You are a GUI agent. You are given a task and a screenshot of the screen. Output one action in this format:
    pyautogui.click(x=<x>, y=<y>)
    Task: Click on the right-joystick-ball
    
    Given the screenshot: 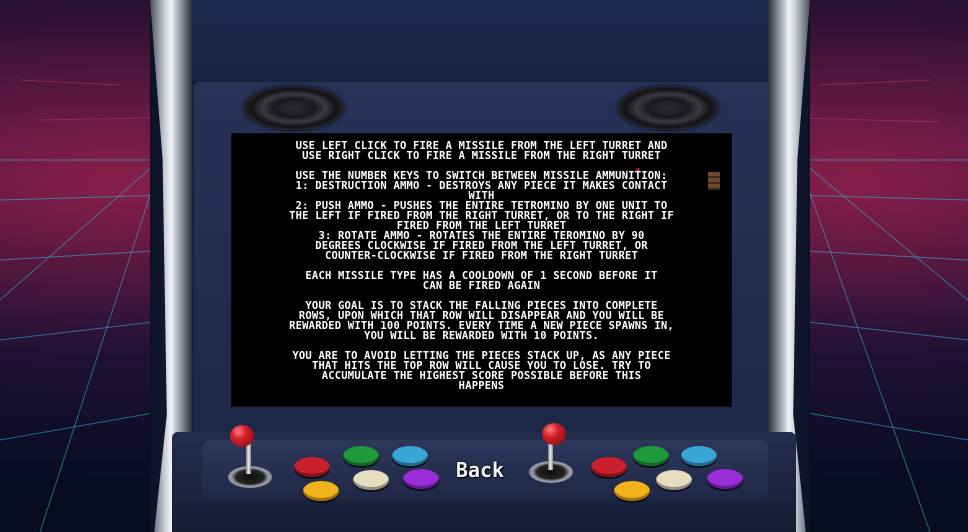 What is the action you would take?
    pyautogui.click(x=554, y=434)
    